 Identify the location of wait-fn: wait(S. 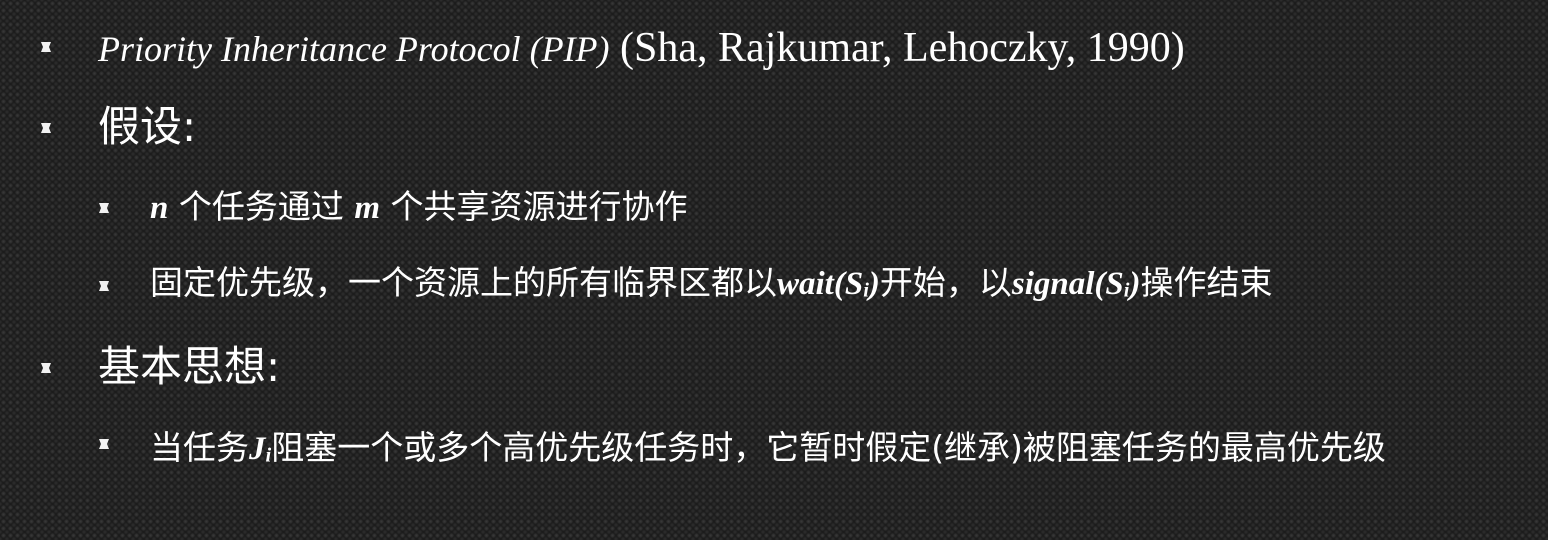
(820, 284).